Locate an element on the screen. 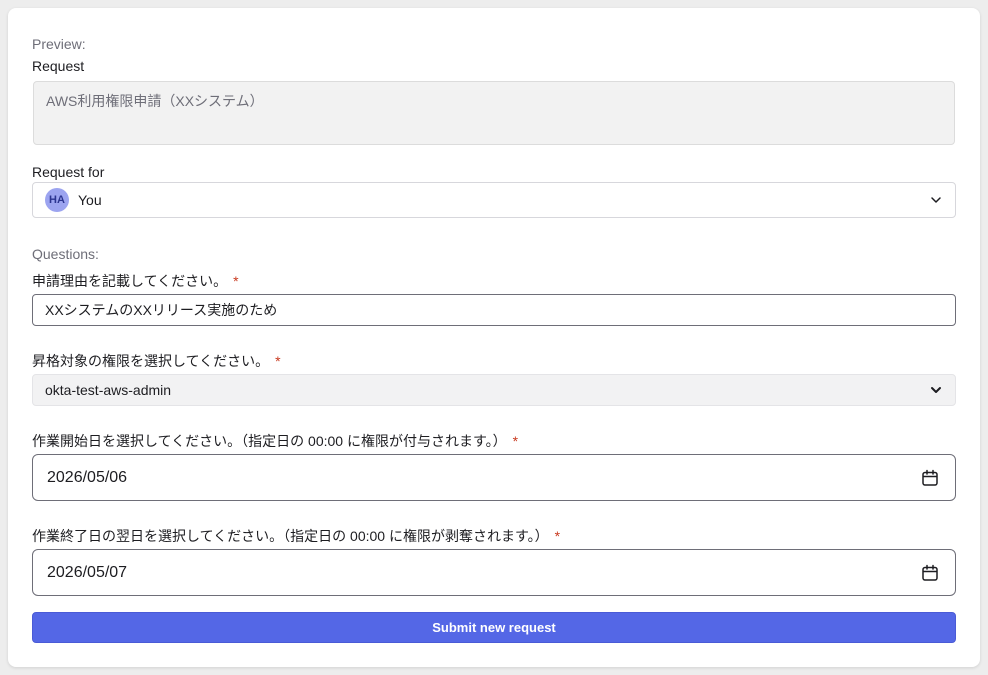 The image size is (988, 675). reason-input: XXシステムのXXリリース実施のため is located at coordinates (494, 310).